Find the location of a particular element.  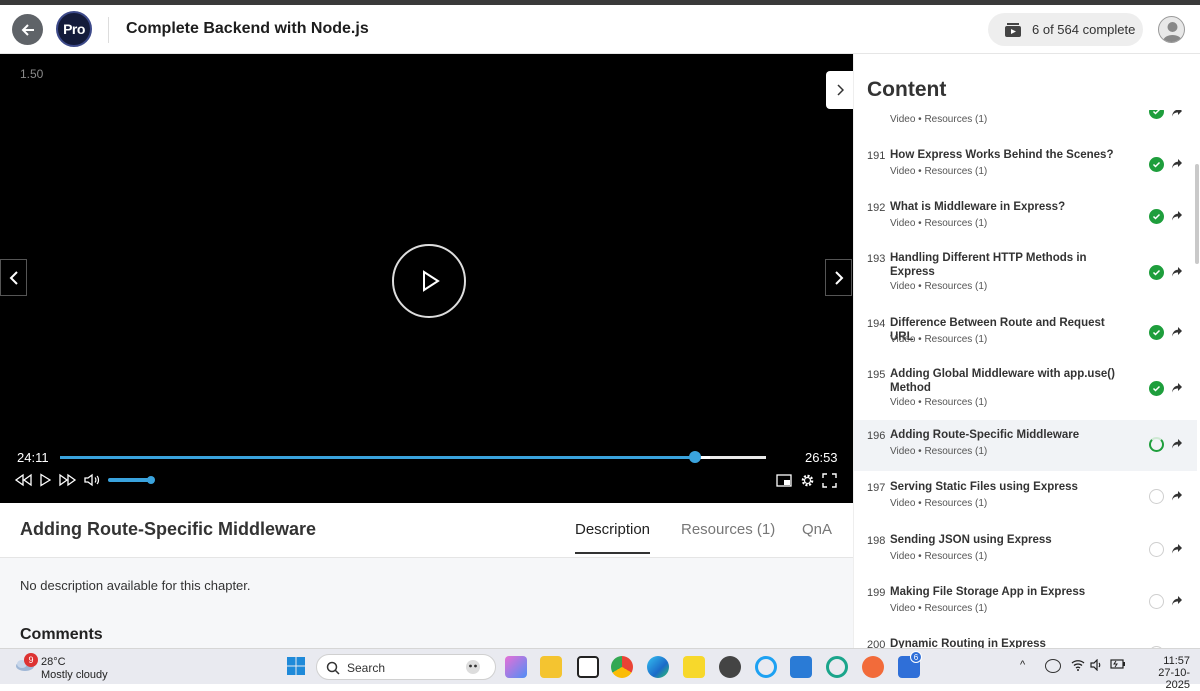

todo-icon: 6 is located at coordinates (910, 664).